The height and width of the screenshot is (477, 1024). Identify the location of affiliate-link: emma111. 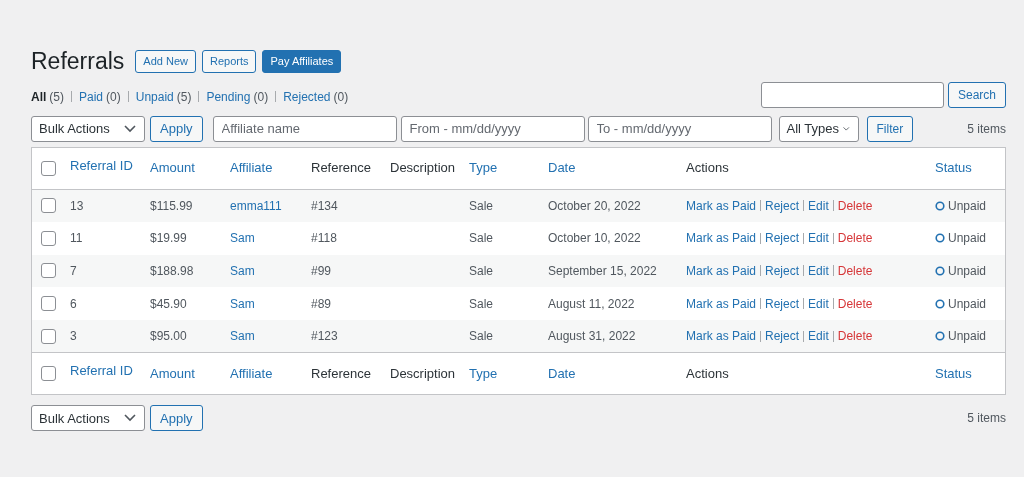
(256, 205).